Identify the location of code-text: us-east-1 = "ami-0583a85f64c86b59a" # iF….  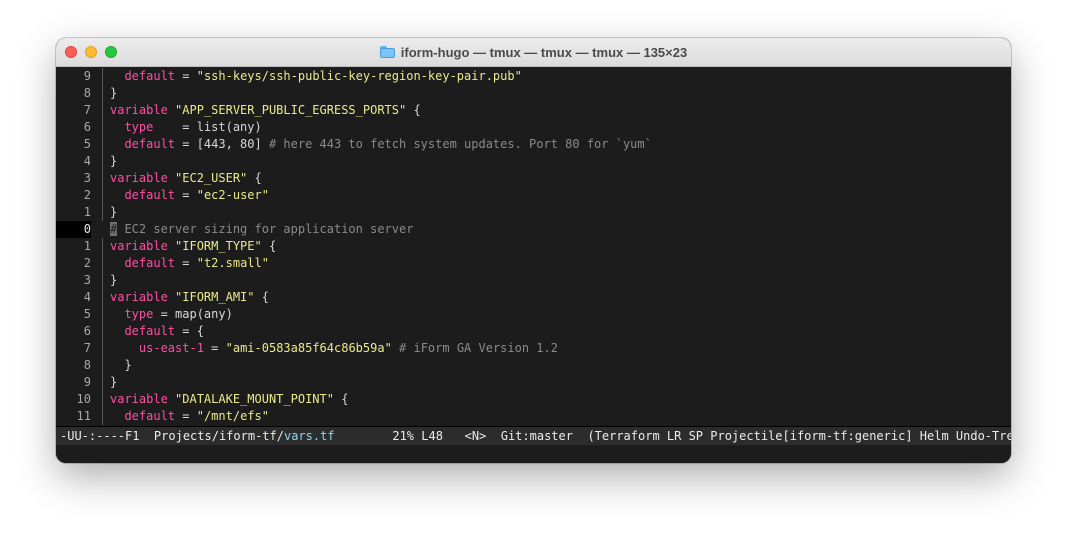
(334, 348).